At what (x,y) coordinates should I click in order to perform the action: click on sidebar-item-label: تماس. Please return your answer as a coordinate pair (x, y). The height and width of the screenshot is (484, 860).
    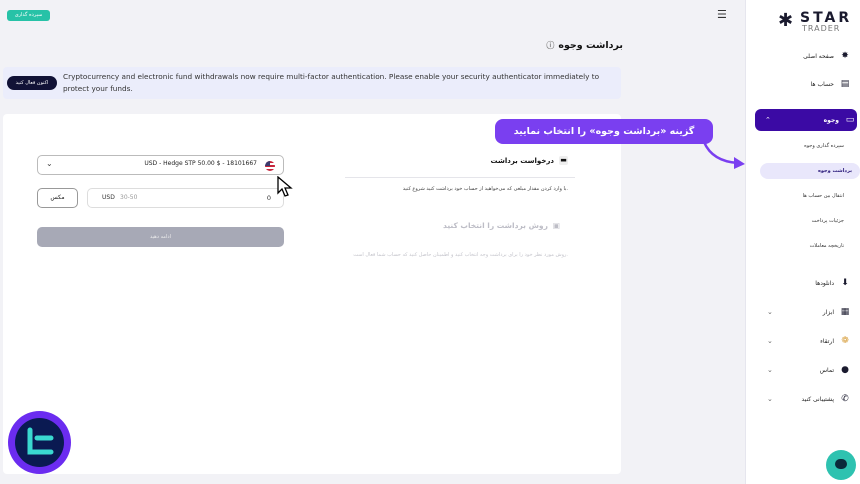
    Looking at the image, I should click on (826, 370).